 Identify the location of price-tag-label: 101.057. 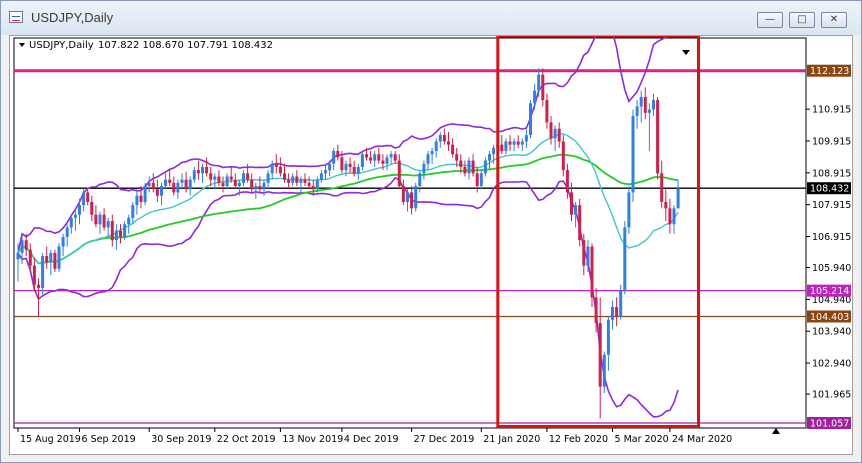
(829, 424).